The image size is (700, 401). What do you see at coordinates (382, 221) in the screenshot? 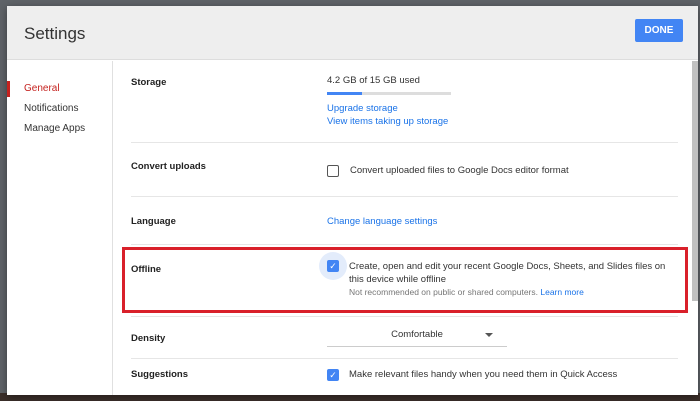
I see `change-language-link: Change language settings` at bounding box center [382, 221].